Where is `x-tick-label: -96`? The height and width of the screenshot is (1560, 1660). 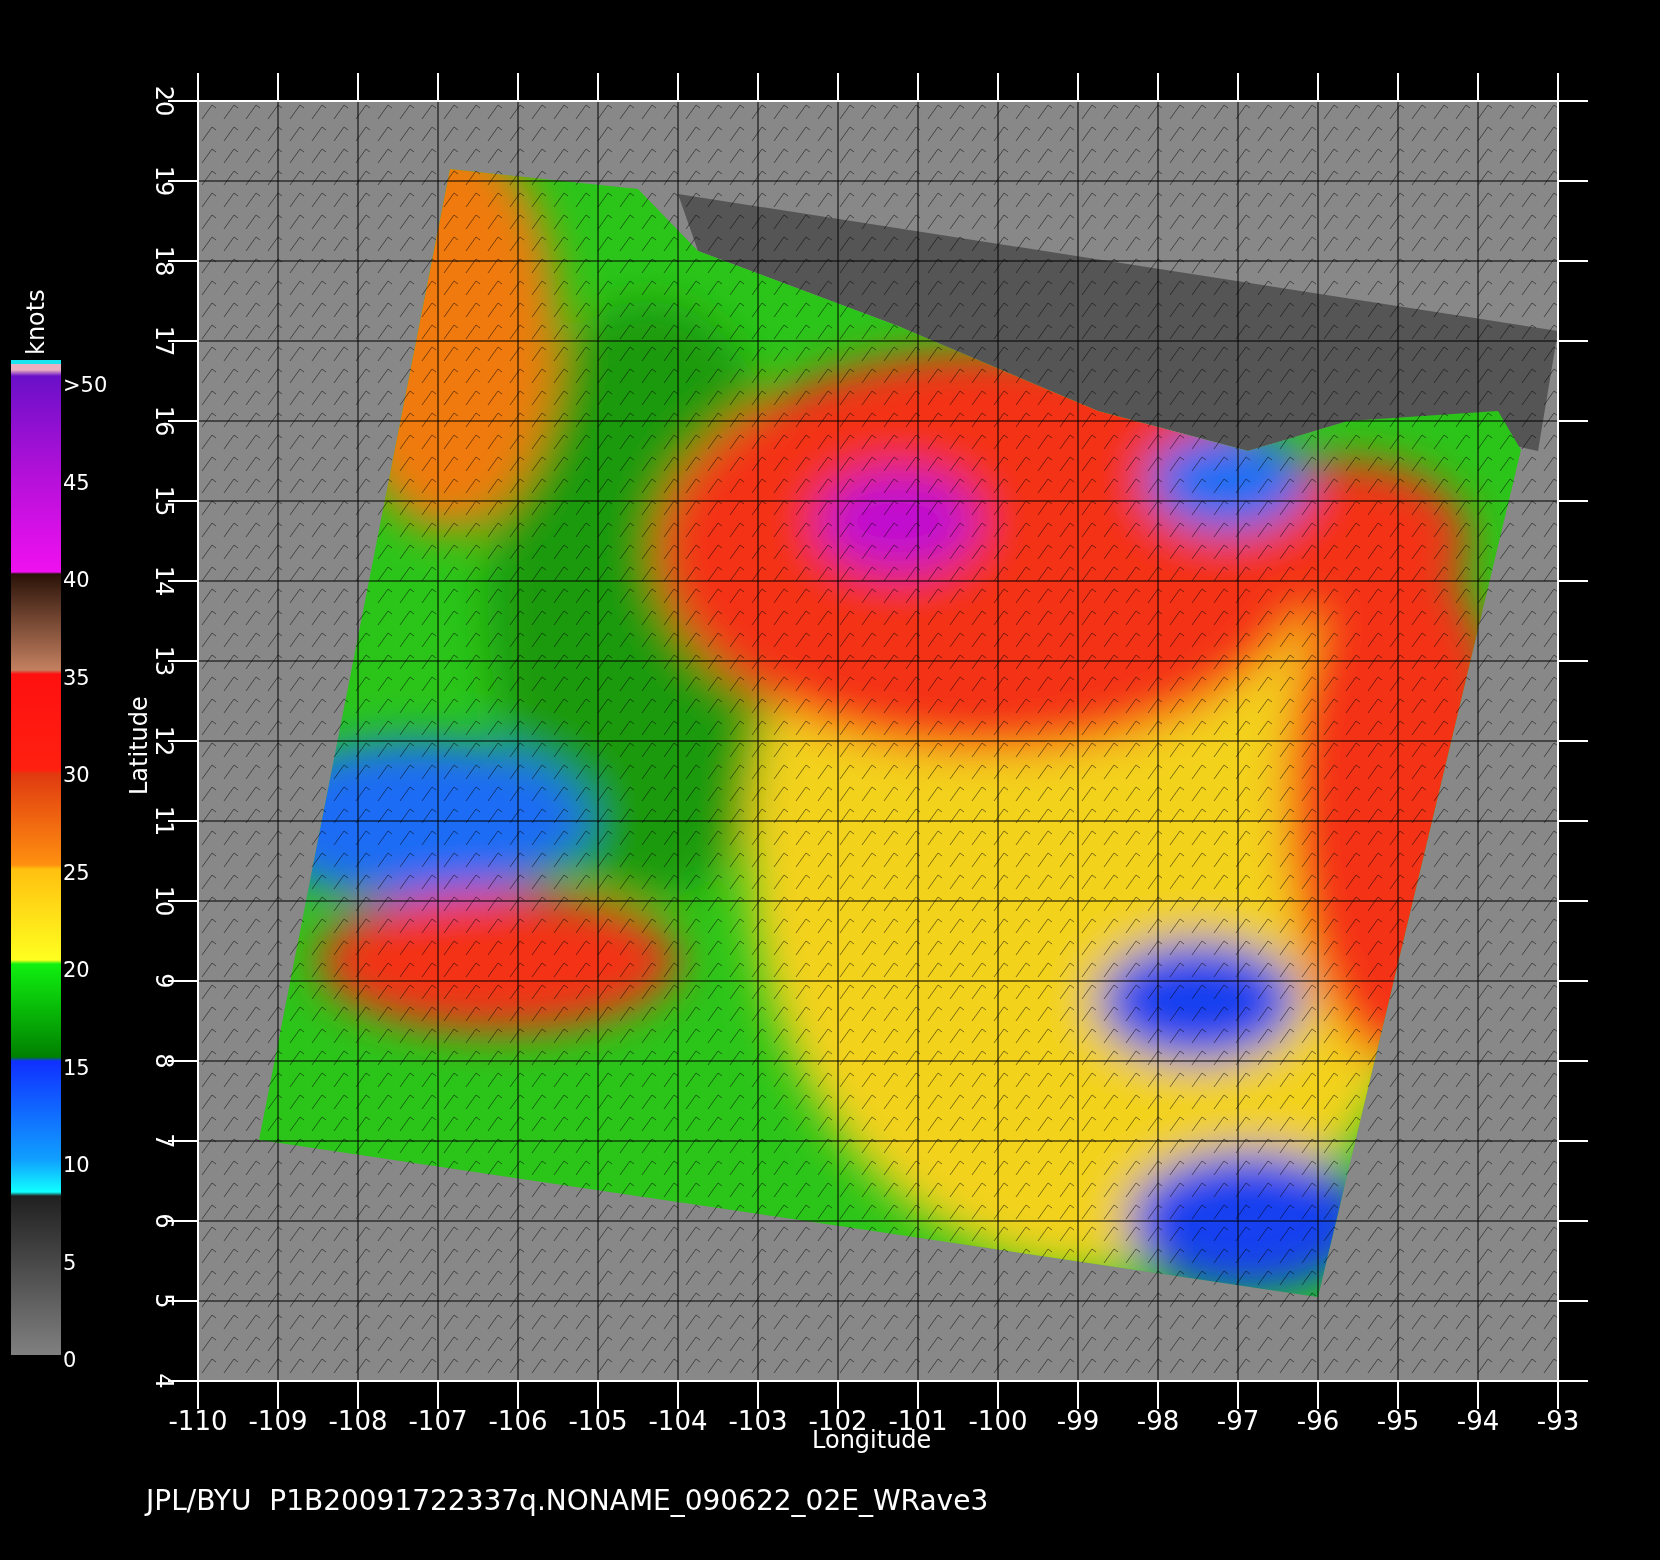
x-tick-label: -96 is located at coordinates (1318, 1421).